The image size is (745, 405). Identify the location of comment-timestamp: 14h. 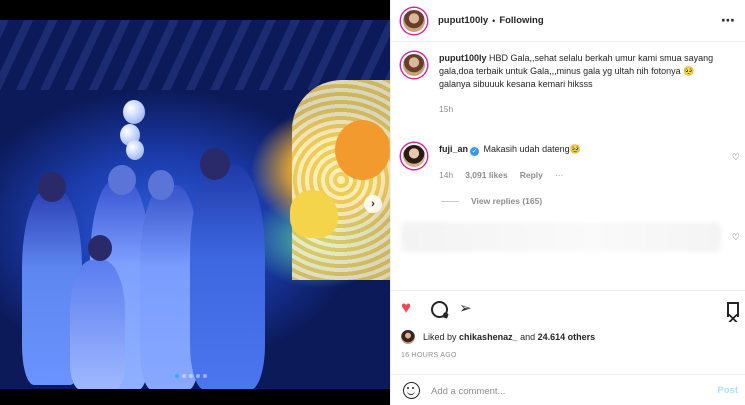
(446, 175).